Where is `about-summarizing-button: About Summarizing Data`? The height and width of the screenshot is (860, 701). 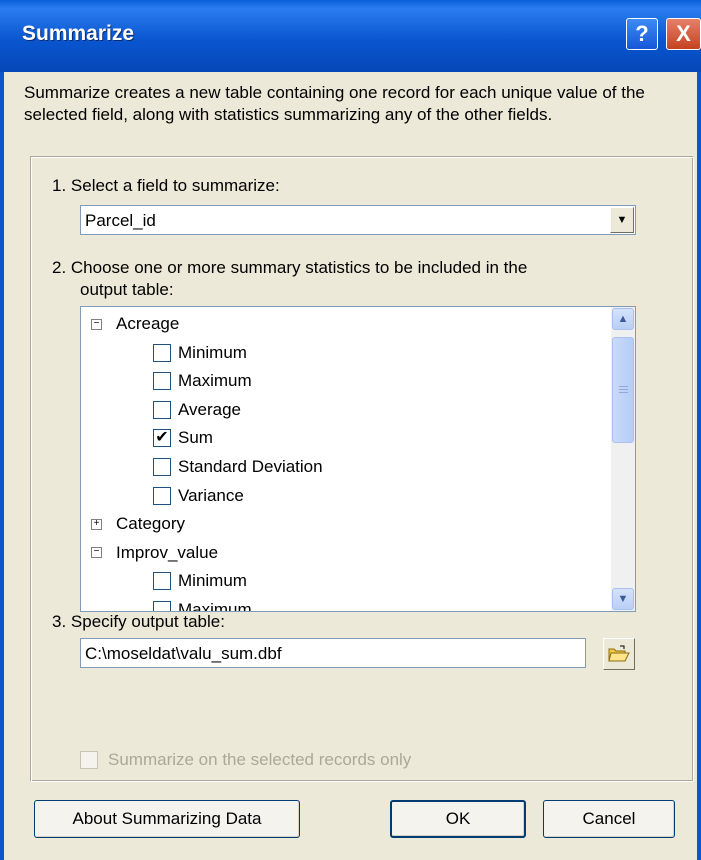 about-summarizing-button: About Summarizing Data is located at coordinates (167, 819).